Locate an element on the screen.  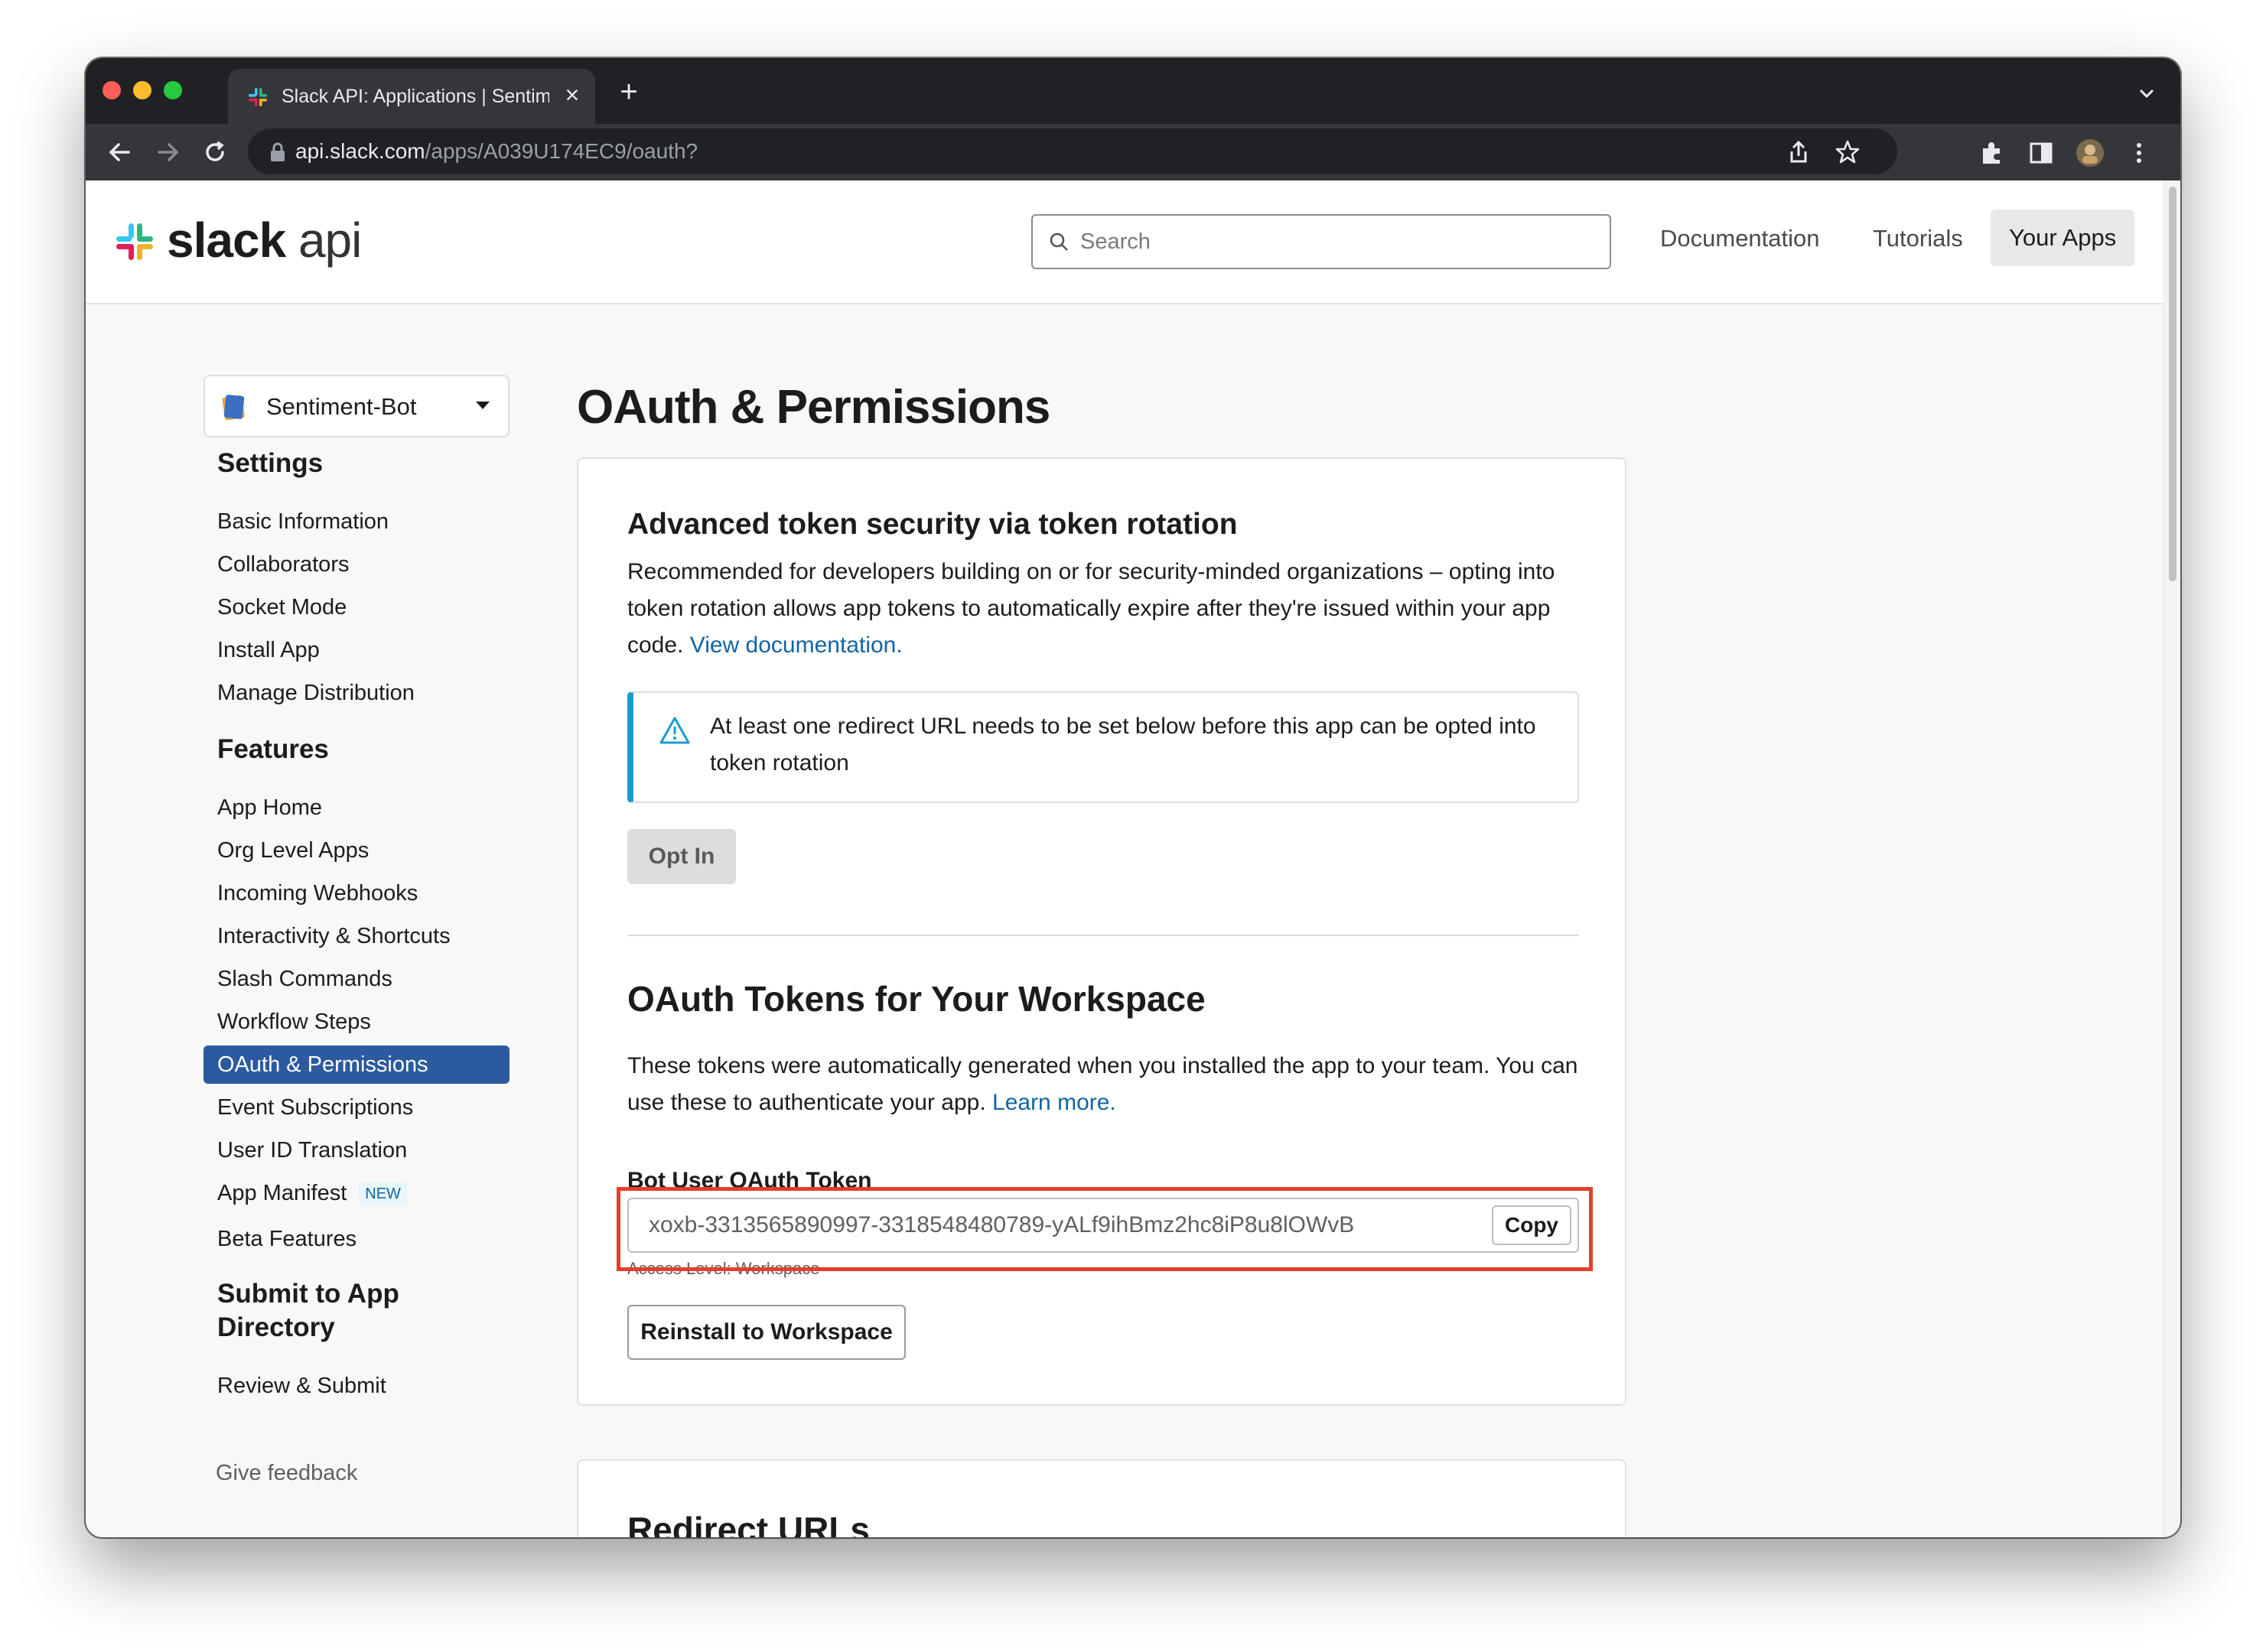
app-icon is located at coordinates (233, 408).